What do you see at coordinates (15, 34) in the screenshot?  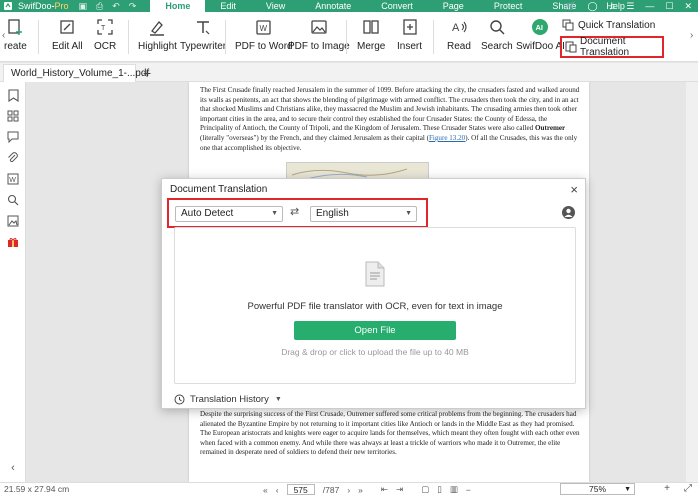 I see `create-button: reate` at bounding box center [15, 34].